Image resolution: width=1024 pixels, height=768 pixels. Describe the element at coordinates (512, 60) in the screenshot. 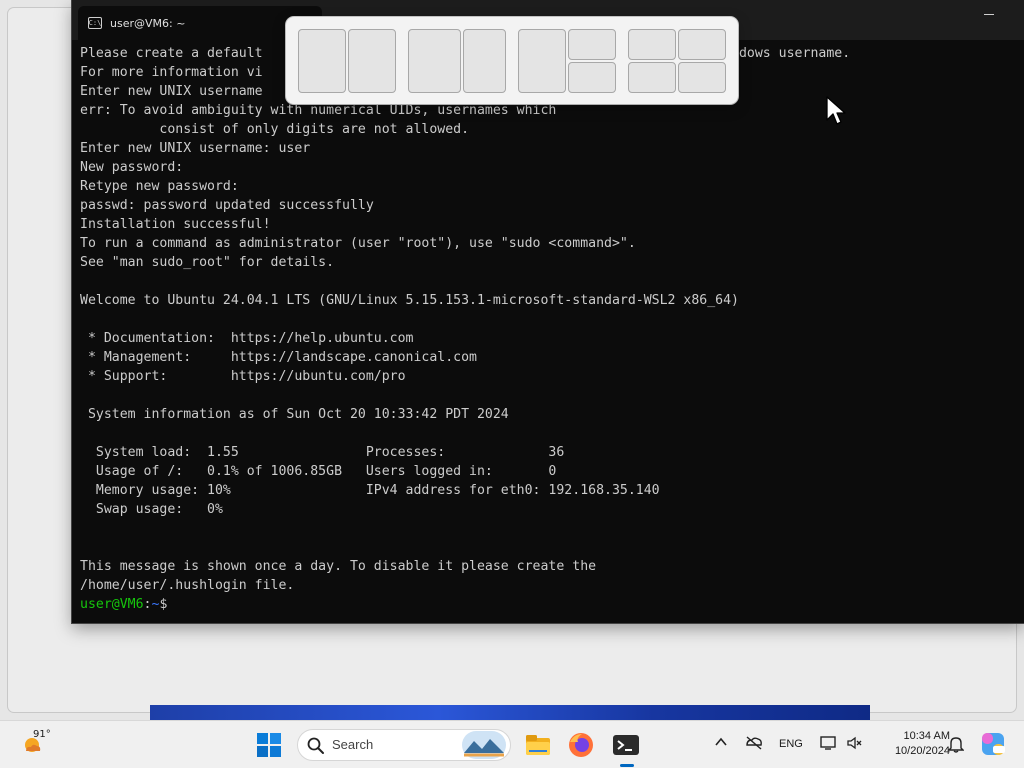

I see `snap-layouts-flyout` at that location.